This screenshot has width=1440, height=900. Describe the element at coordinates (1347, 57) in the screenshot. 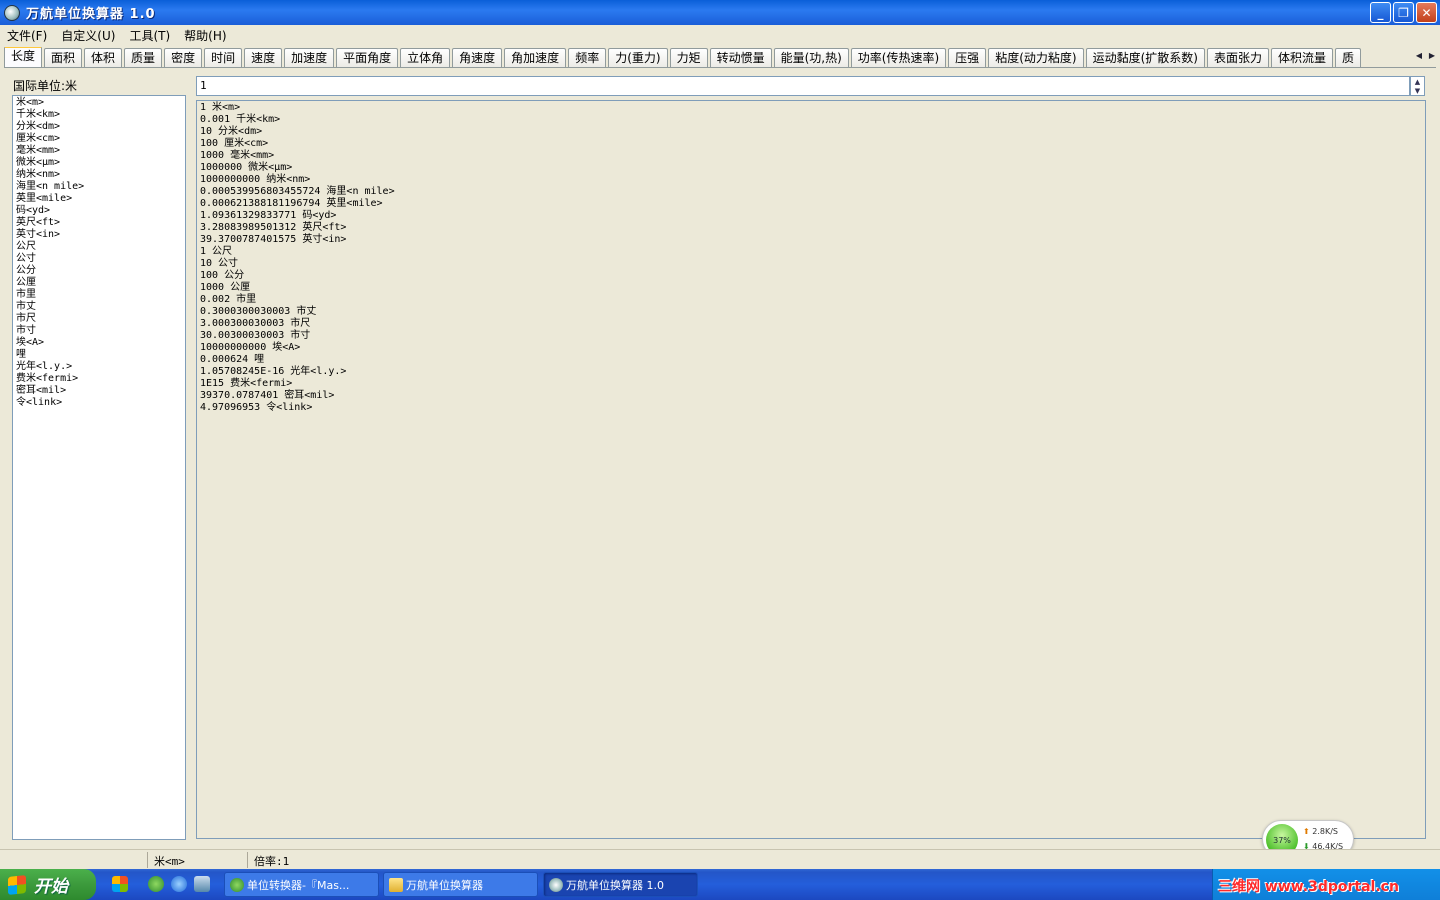

I see `tab-23: 质` at that location.